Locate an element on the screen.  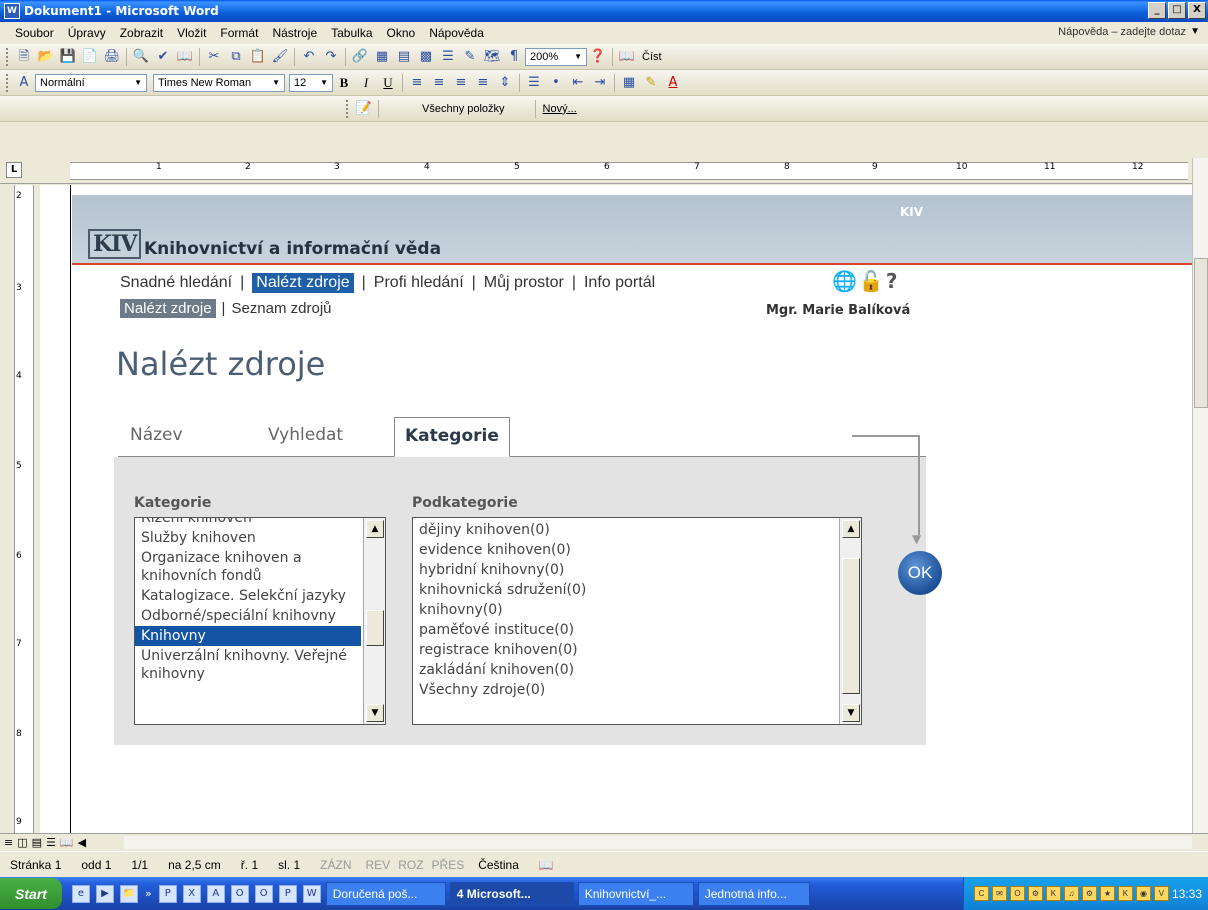
category-scrollbar: ▲ ▼ is located at coordinates (374, 621).